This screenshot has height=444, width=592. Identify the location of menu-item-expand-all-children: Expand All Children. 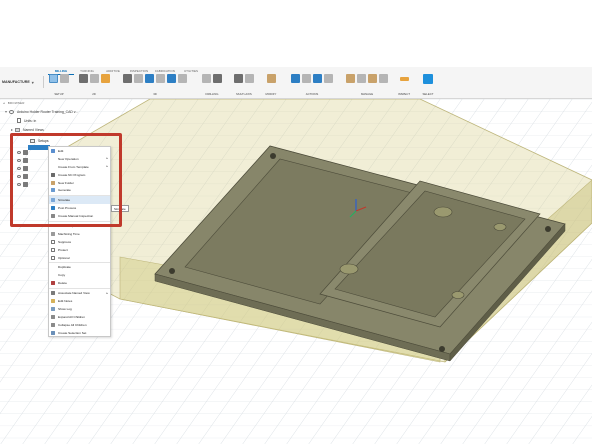
(79, 317).